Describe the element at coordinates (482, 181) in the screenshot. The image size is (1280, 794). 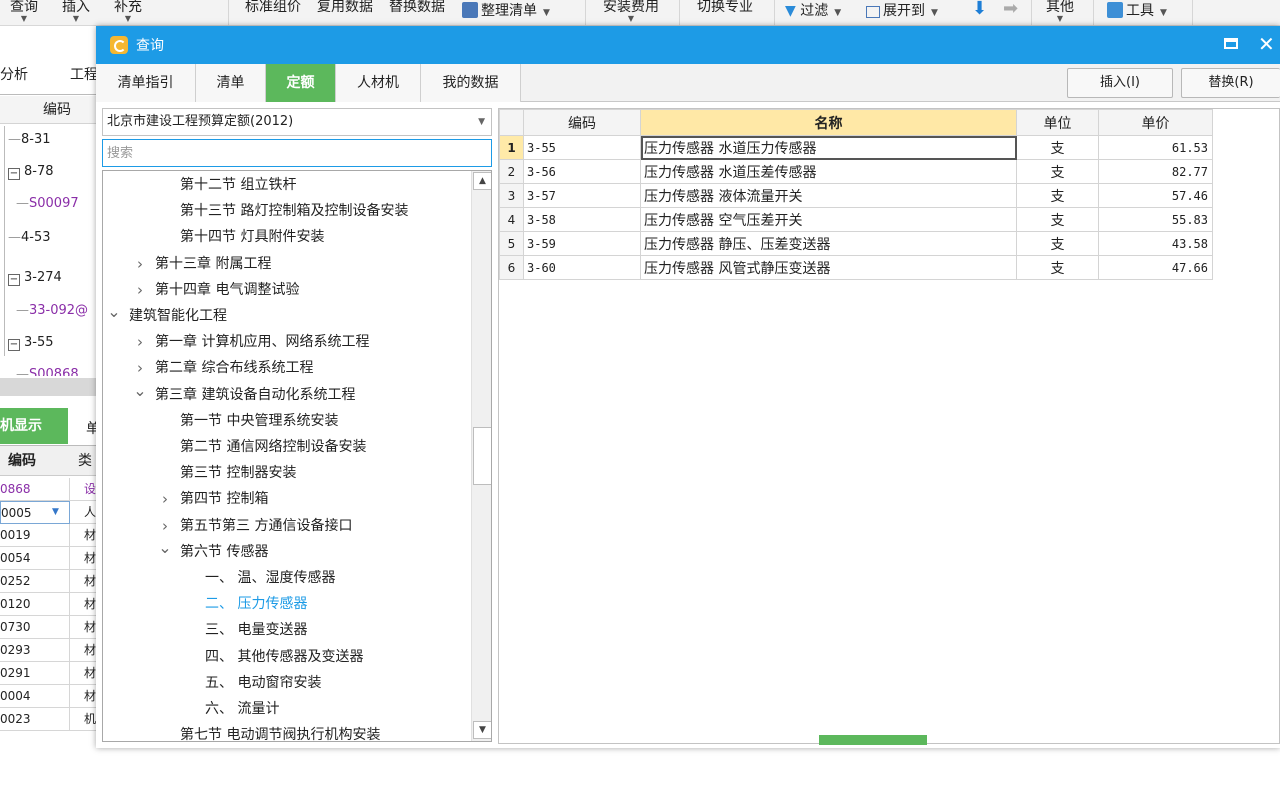
I see `scroll-up-icon: ▲` at that location.